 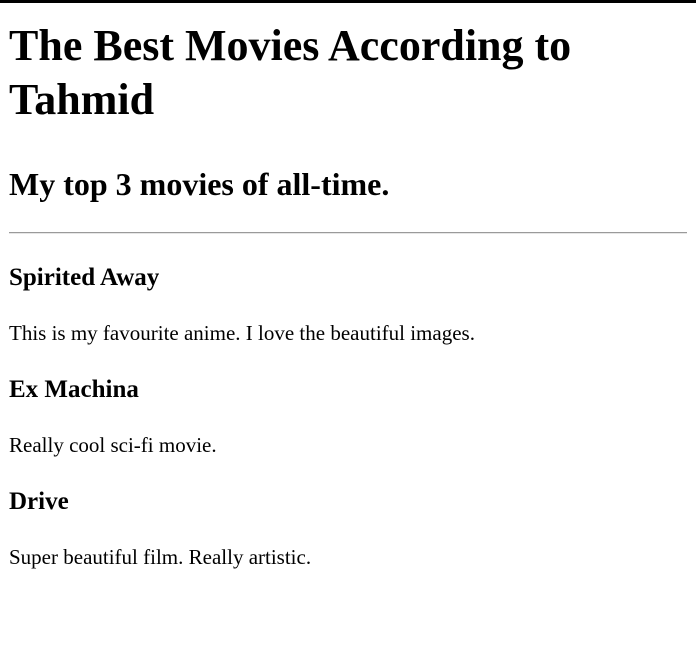 What do you see at coordinates (84, 277) in the screenshot?
I see `movie-title: Spirited Away` at bounding box center [84, 277].